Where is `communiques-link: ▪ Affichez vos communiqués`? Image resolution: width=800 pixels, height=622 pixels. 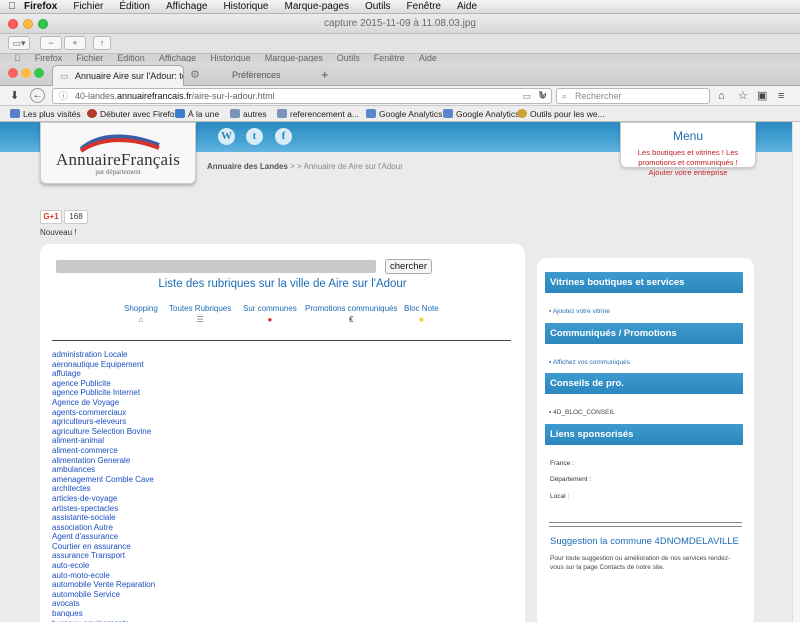
communiques-link: ▪ Affichez vos communiqués is located at coordinates (589, 362).